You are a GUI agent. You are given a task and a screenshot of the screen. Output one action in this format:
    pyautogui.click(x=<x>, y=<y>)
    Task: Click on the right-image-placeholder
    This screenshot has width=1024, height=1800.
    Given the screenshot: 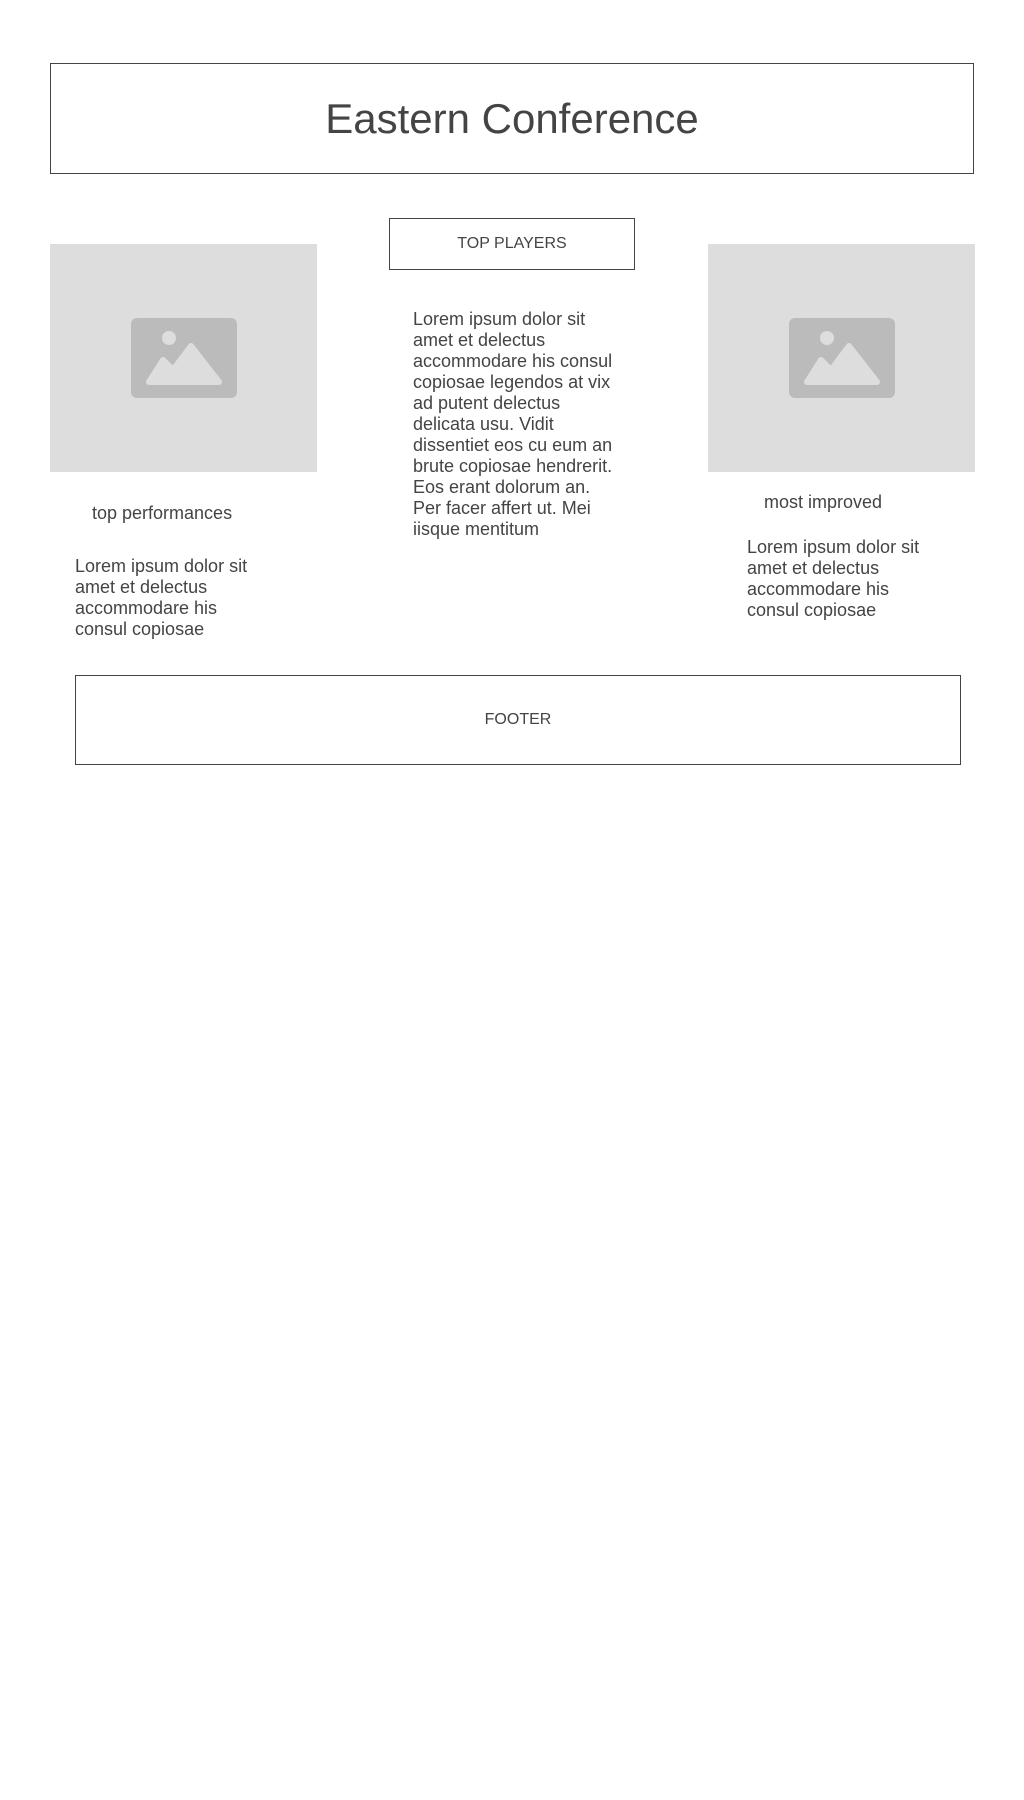 What is the action you would take?
    pyautogui.click(x=841, y=358)
    